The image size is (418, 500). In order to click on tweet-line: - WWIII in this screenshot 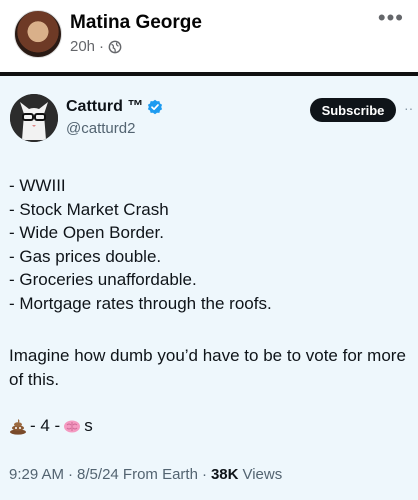, I will do `click(37, 185)`.